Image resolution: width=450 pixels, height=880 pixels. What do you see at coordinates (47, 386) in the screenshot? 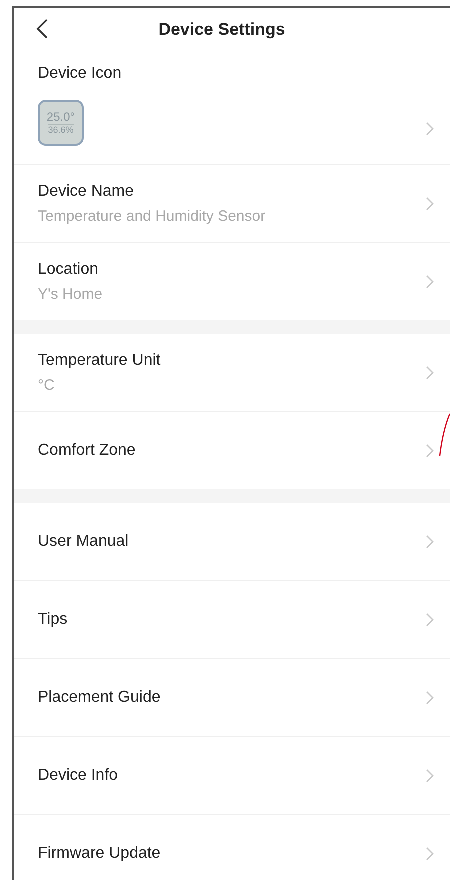
I see `row-value: °C` at bounding box center [47, 386].